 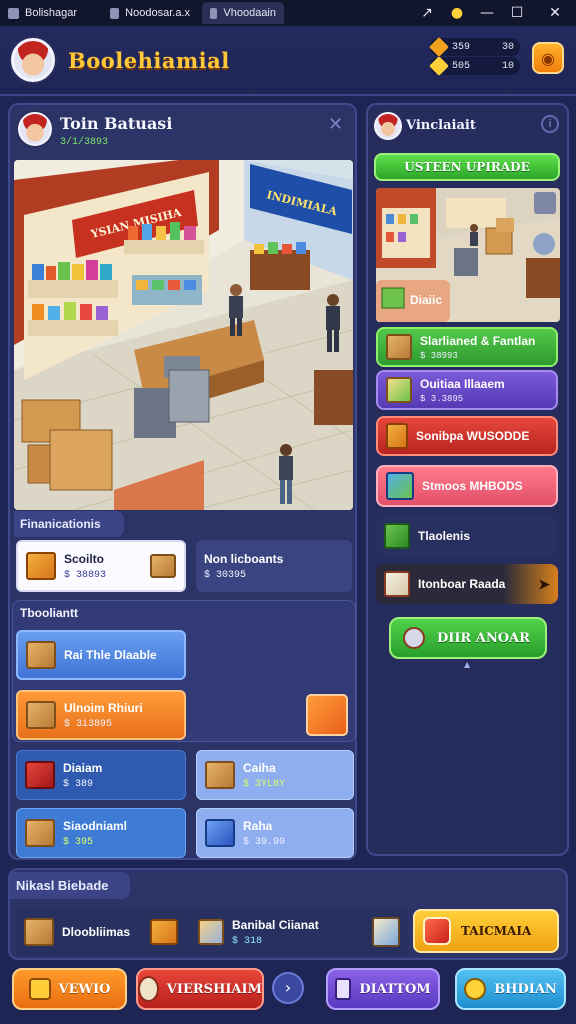 I want to click on folder-icon, so click(x=39, y=989).